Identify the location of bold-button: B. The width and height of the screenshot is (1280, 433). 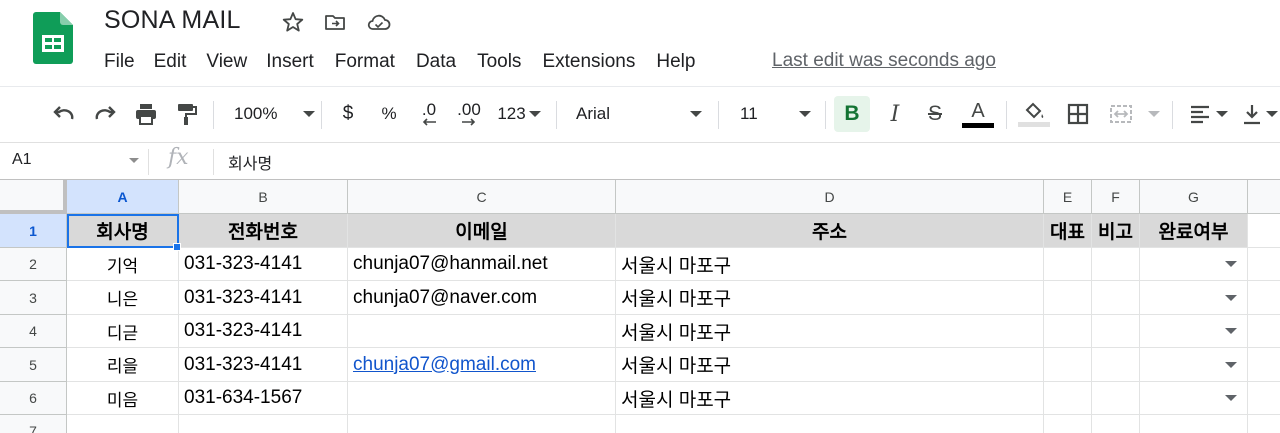
(852, 114).